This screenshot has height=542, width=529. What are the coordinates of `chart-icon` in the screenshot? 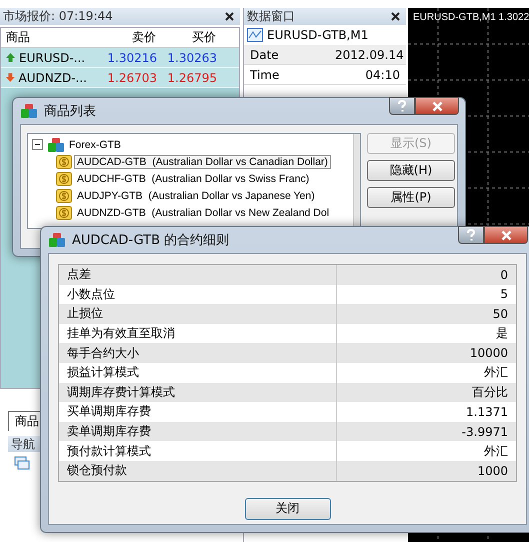 It's located at (255, 35).